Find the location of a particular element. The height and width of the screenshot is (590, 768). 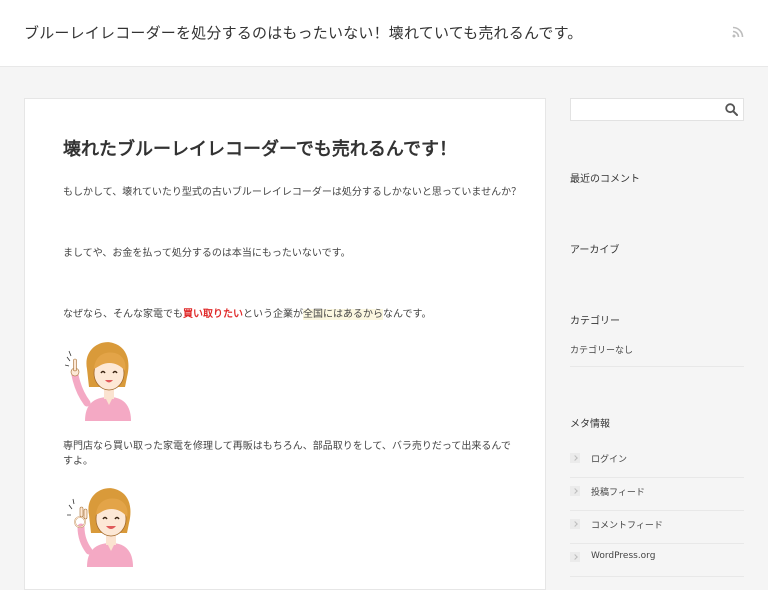

text-segment: なんです。 is located at coordinates (407, 314).